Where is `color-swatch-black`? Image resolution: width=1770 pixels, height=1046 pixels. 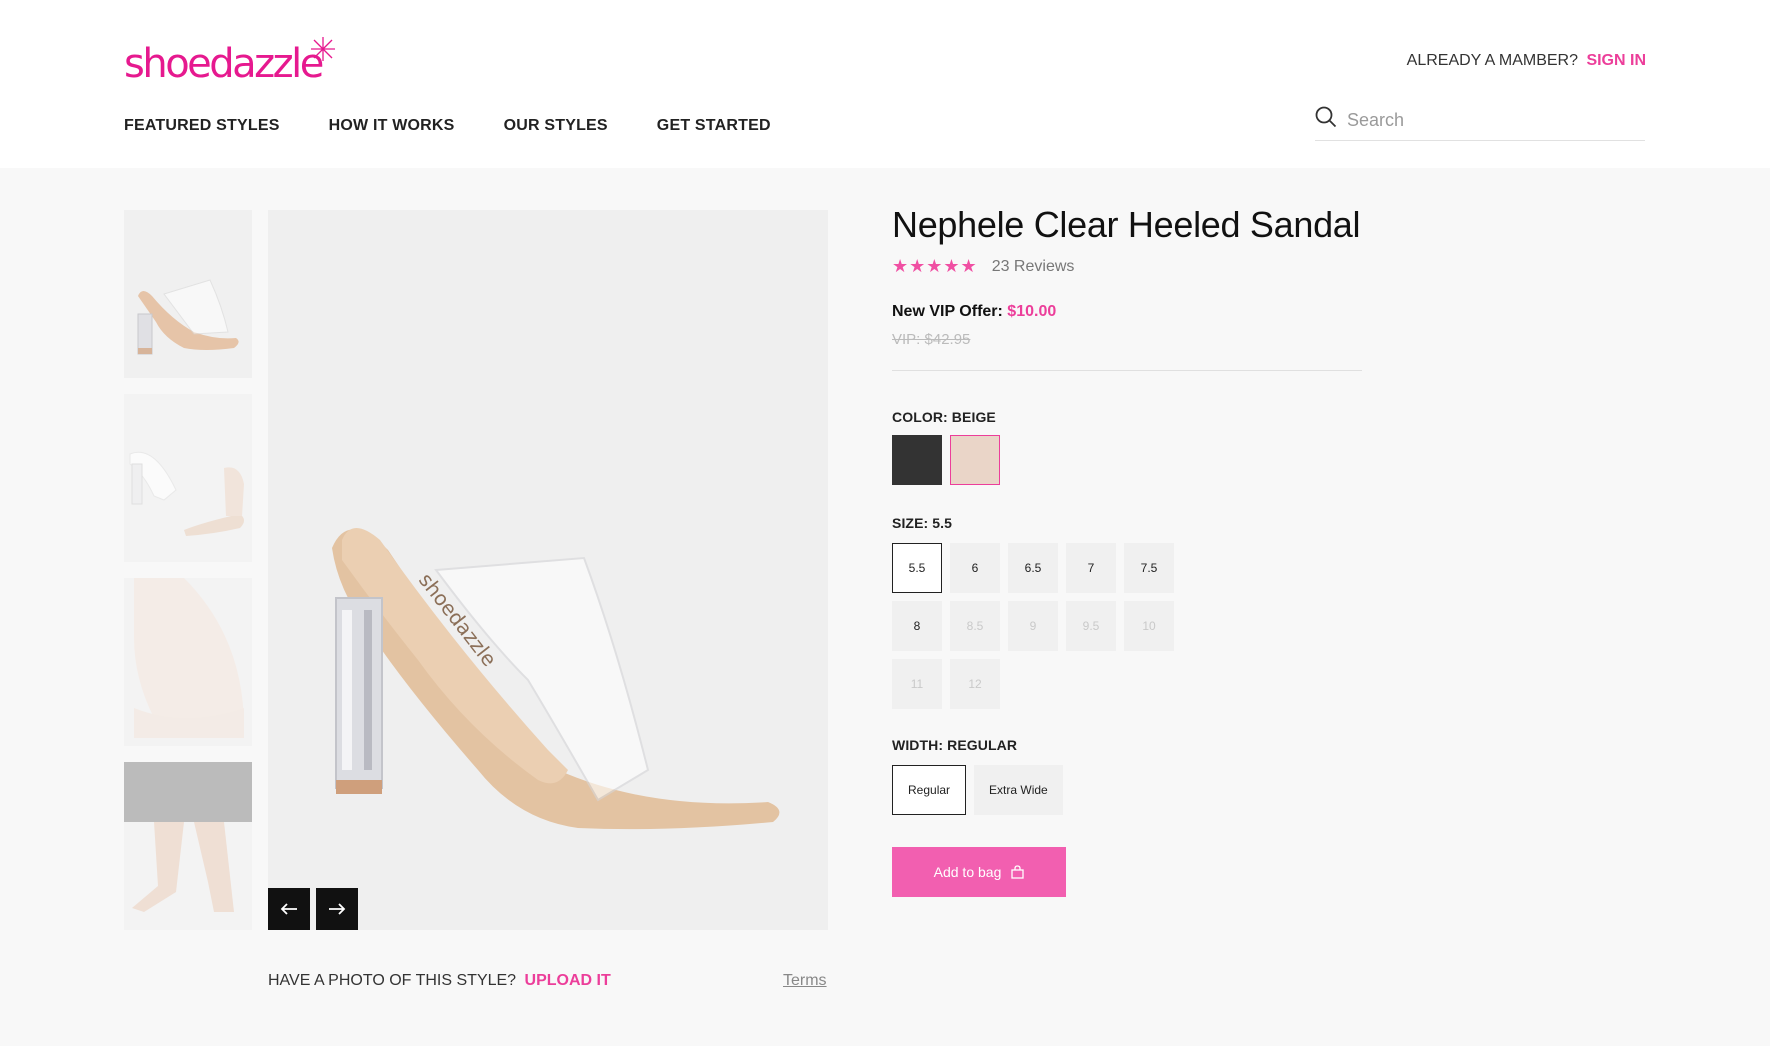
color-swatch-black is located at coordinates (917, 460).